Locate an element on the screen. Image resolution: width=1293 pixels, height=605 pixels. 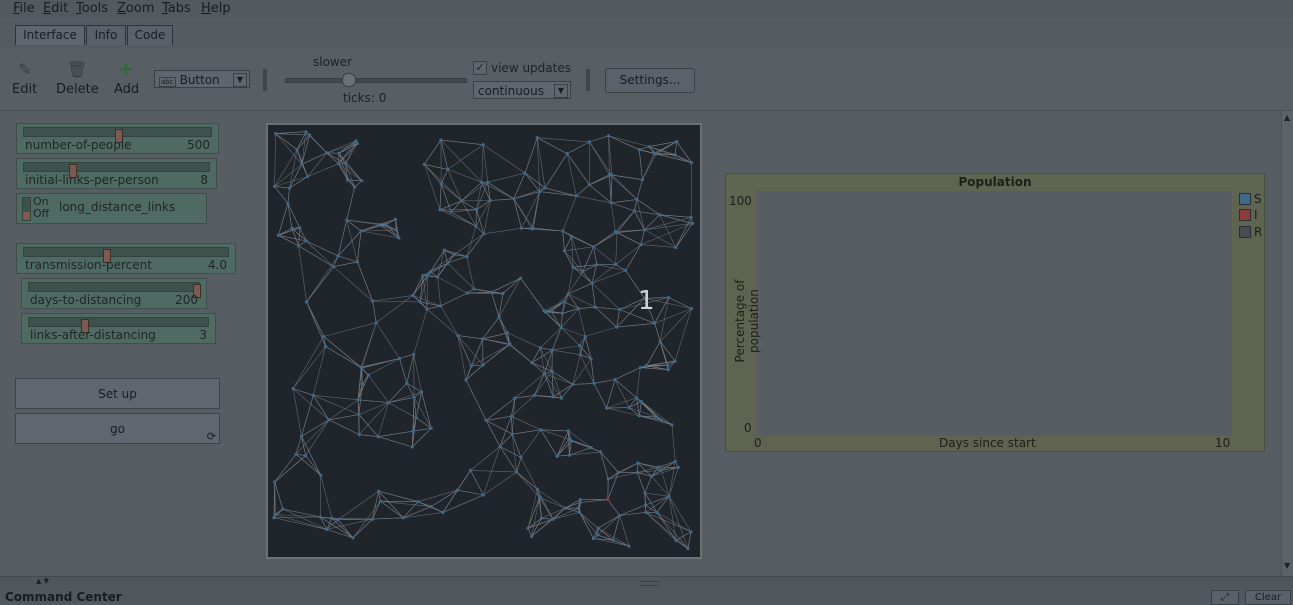
collapse-arrows-icon: ▲ ▼ is located at coordinates (42, 581).